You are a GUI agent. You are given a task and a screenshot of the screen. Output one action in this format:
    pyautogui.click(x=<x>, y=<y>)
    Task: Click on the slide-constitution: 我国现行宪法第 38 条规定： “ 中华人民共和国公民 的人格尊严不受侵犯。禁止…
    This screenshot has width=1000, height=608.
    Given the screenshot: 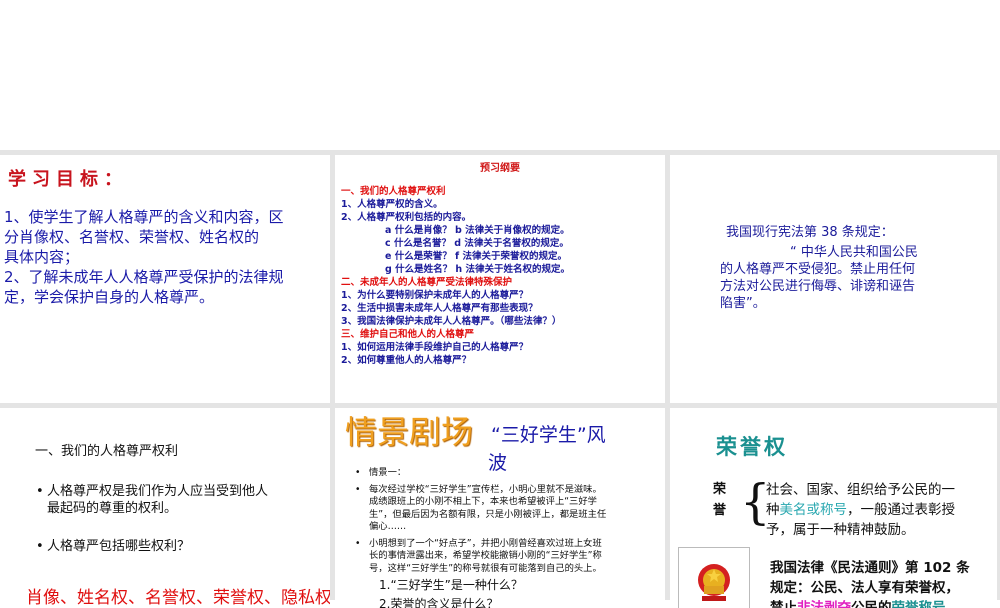 What is the action you would take?
    pyautogui.click(x=833, y=279)
    